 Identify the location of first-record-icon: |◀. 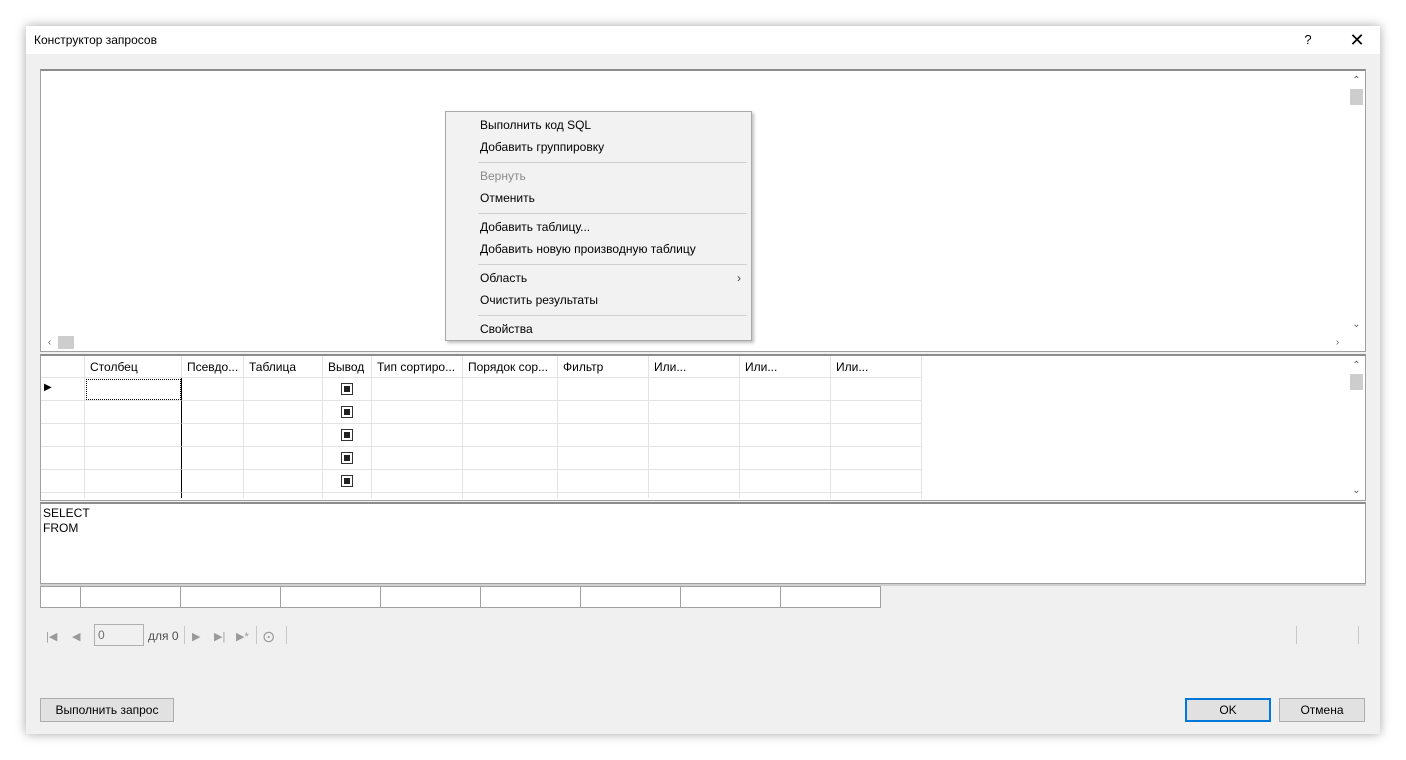
(51, 636).